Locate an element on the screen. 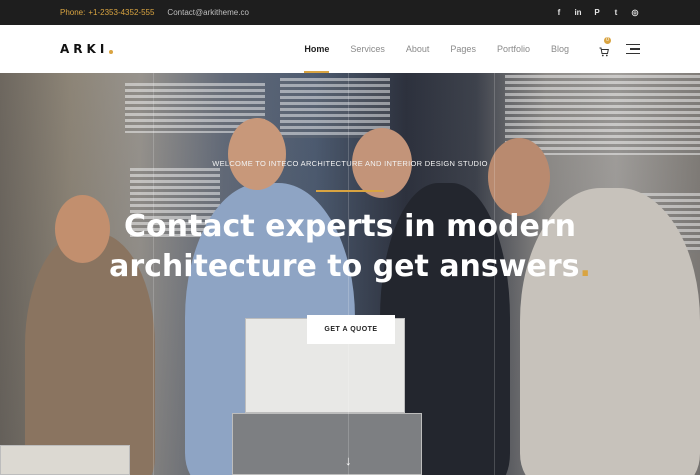  nav-item-services: Services is located at coordinates (367, 49).